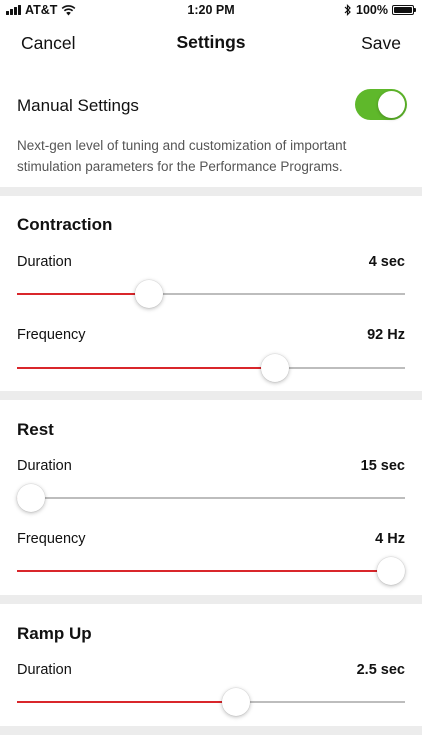 The width and height of the screenshot is (422, 750). I want to click on manual-settings-toggle, so click(381, 104).